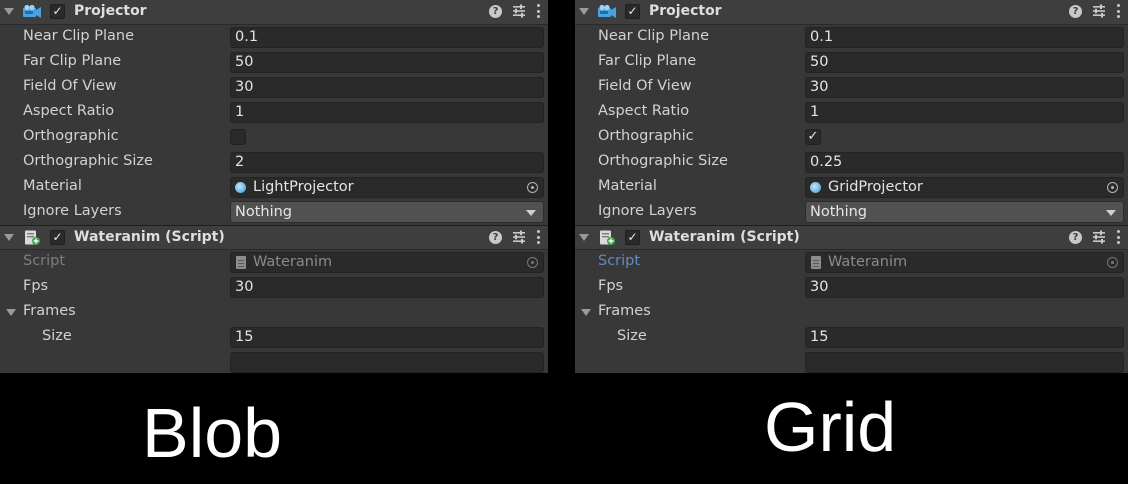 The height and width of the screenshot is (484, 1128). I want to click on fps-row: Fps 30, so click(851, 287).